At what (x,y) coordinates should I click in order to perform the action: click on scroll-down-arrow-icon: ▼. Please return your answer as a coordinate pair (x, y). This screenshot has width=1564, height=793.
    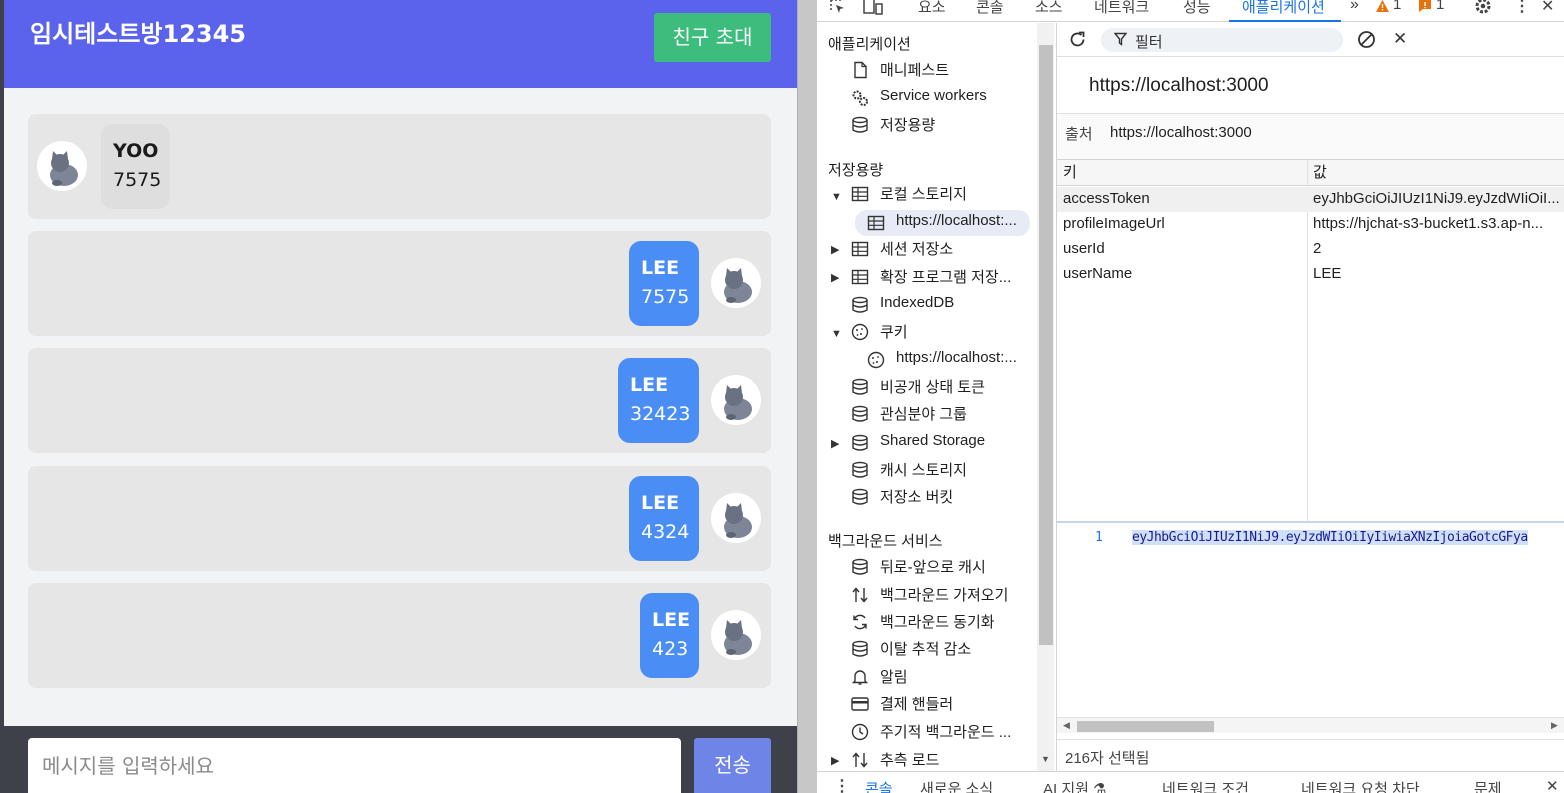
    Looking at the image, I should click on (1045, 759).